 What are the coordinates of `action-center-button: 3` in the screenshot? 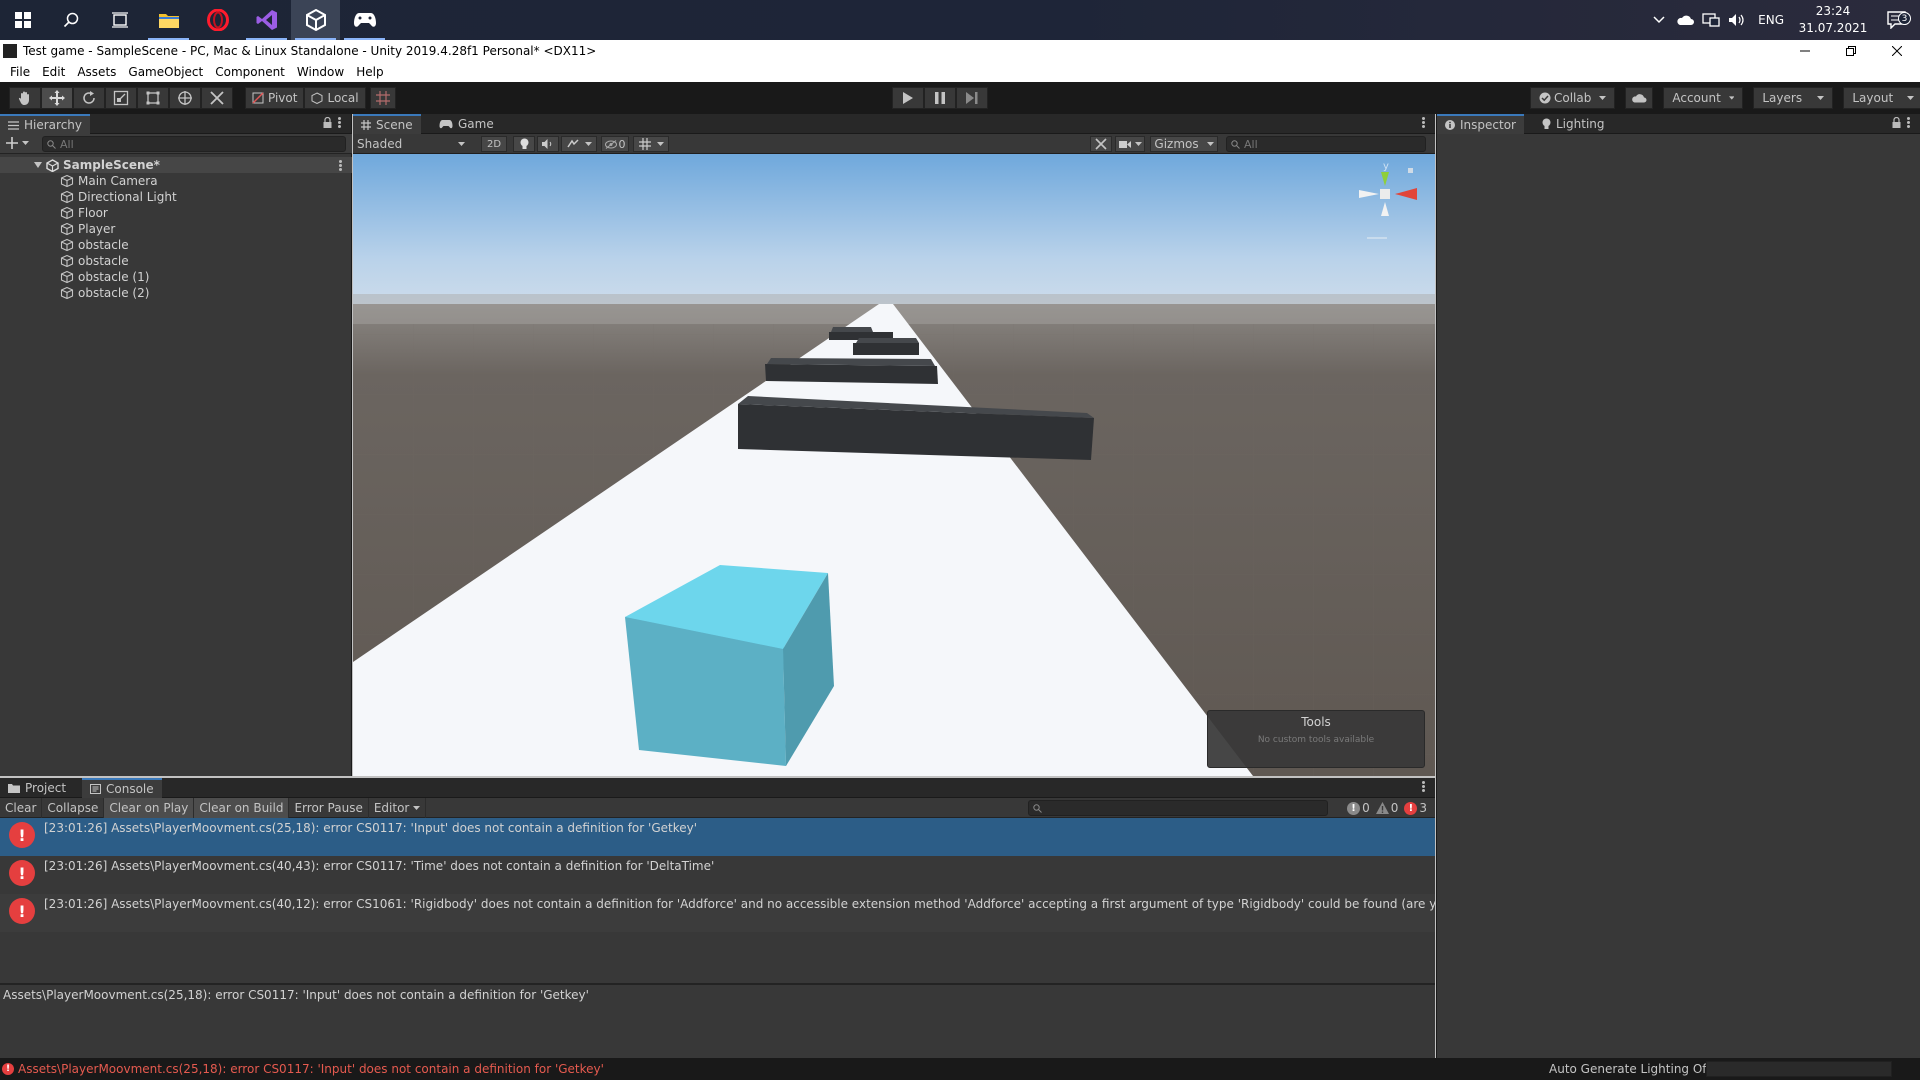 It's located at (1897, 20).